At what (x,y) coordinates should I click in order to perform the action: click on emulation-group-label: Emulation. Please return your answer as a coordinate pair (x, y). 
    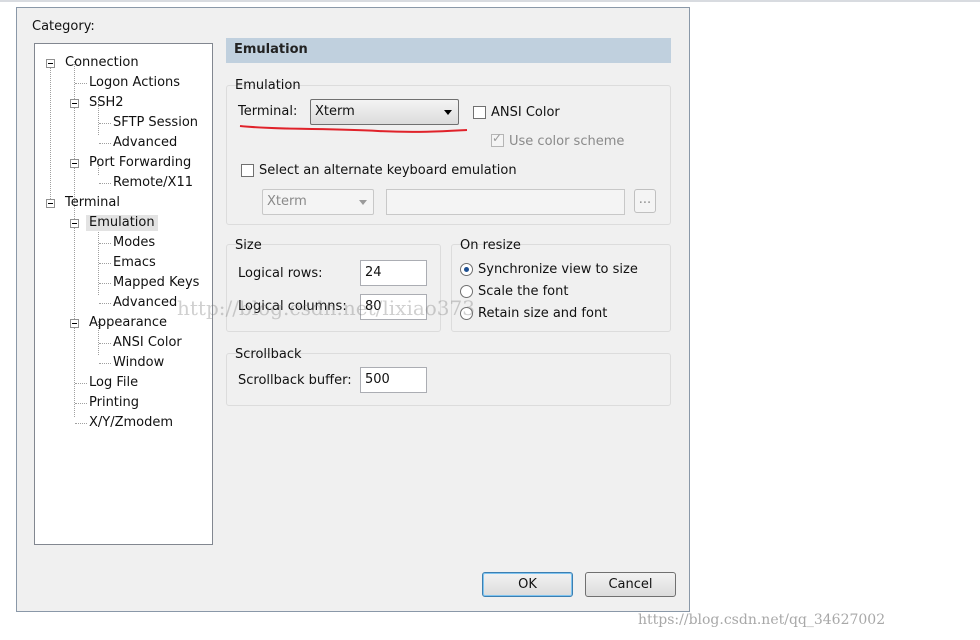
    Looking at the image, I should click on (268, 85).